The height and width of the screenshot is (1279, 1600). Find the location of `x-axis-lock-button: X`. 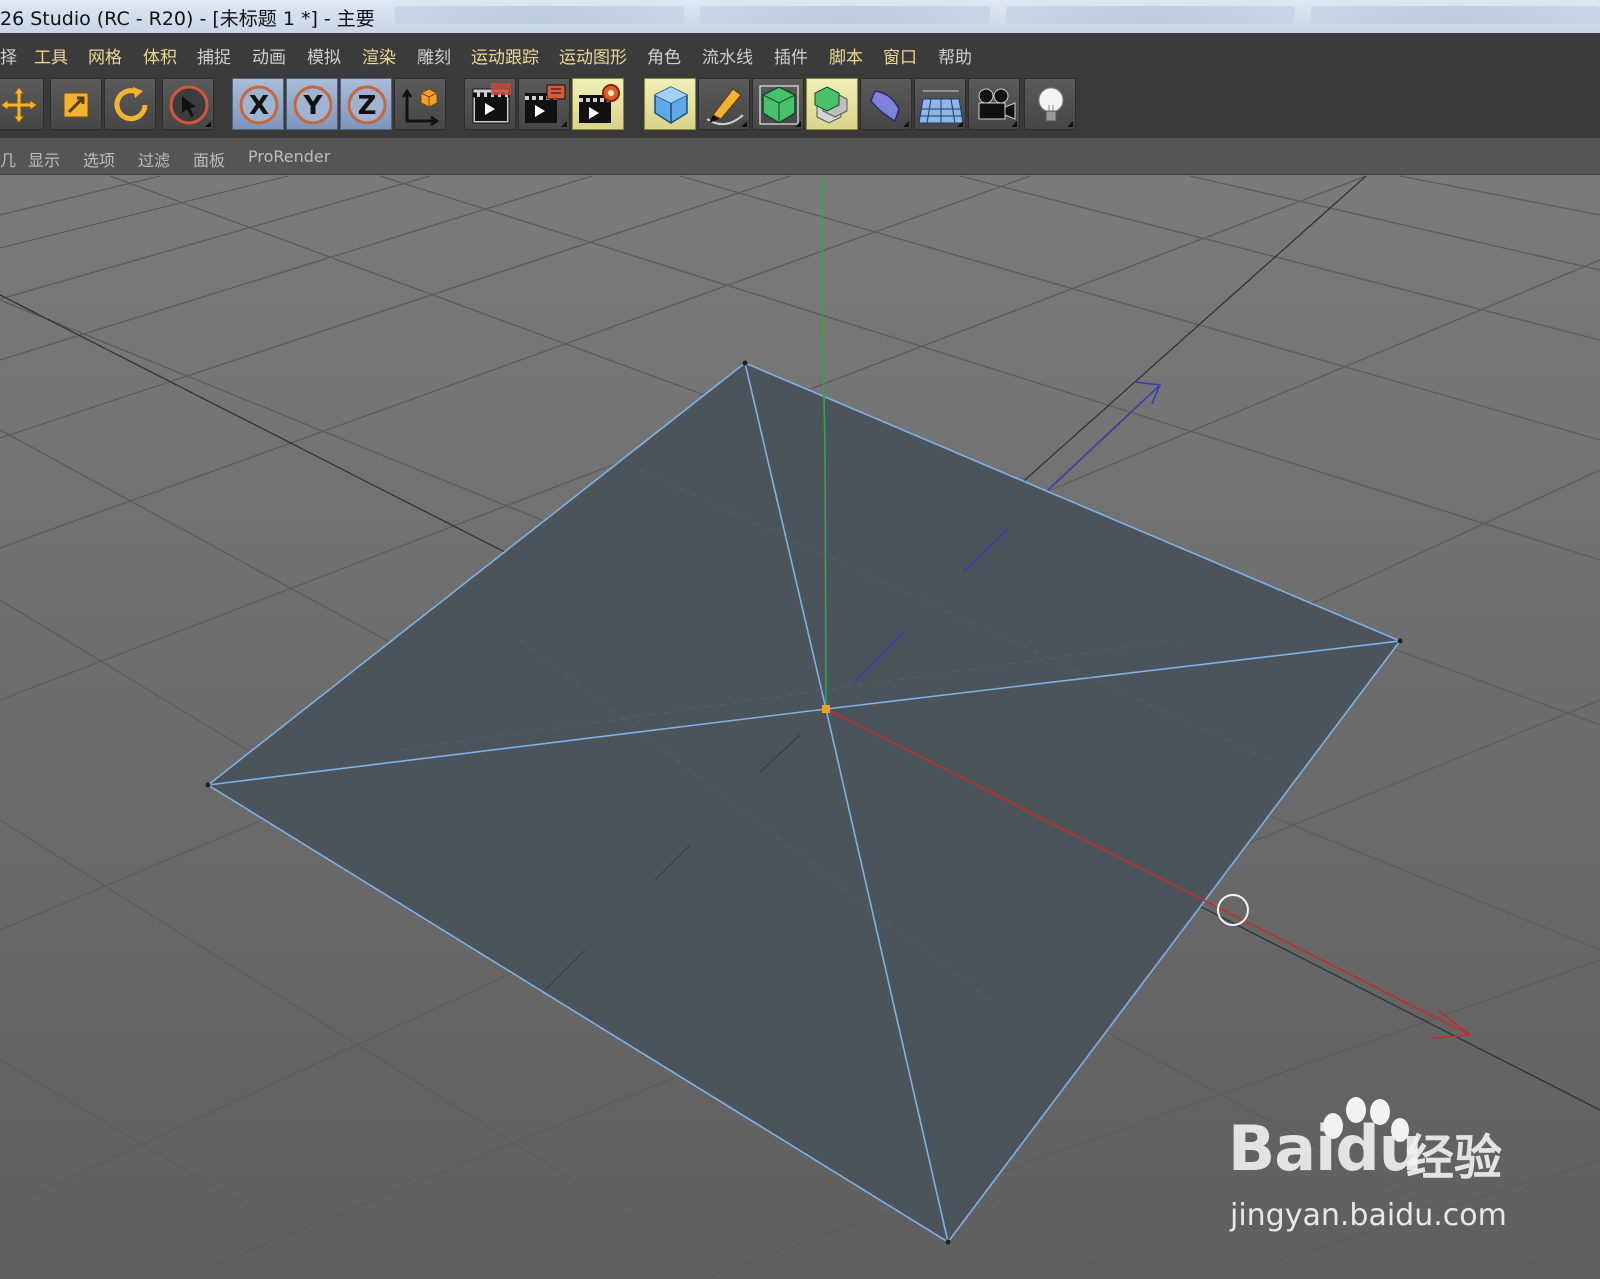

x-axis-lock-button: X is located at coordinates (258, 104).